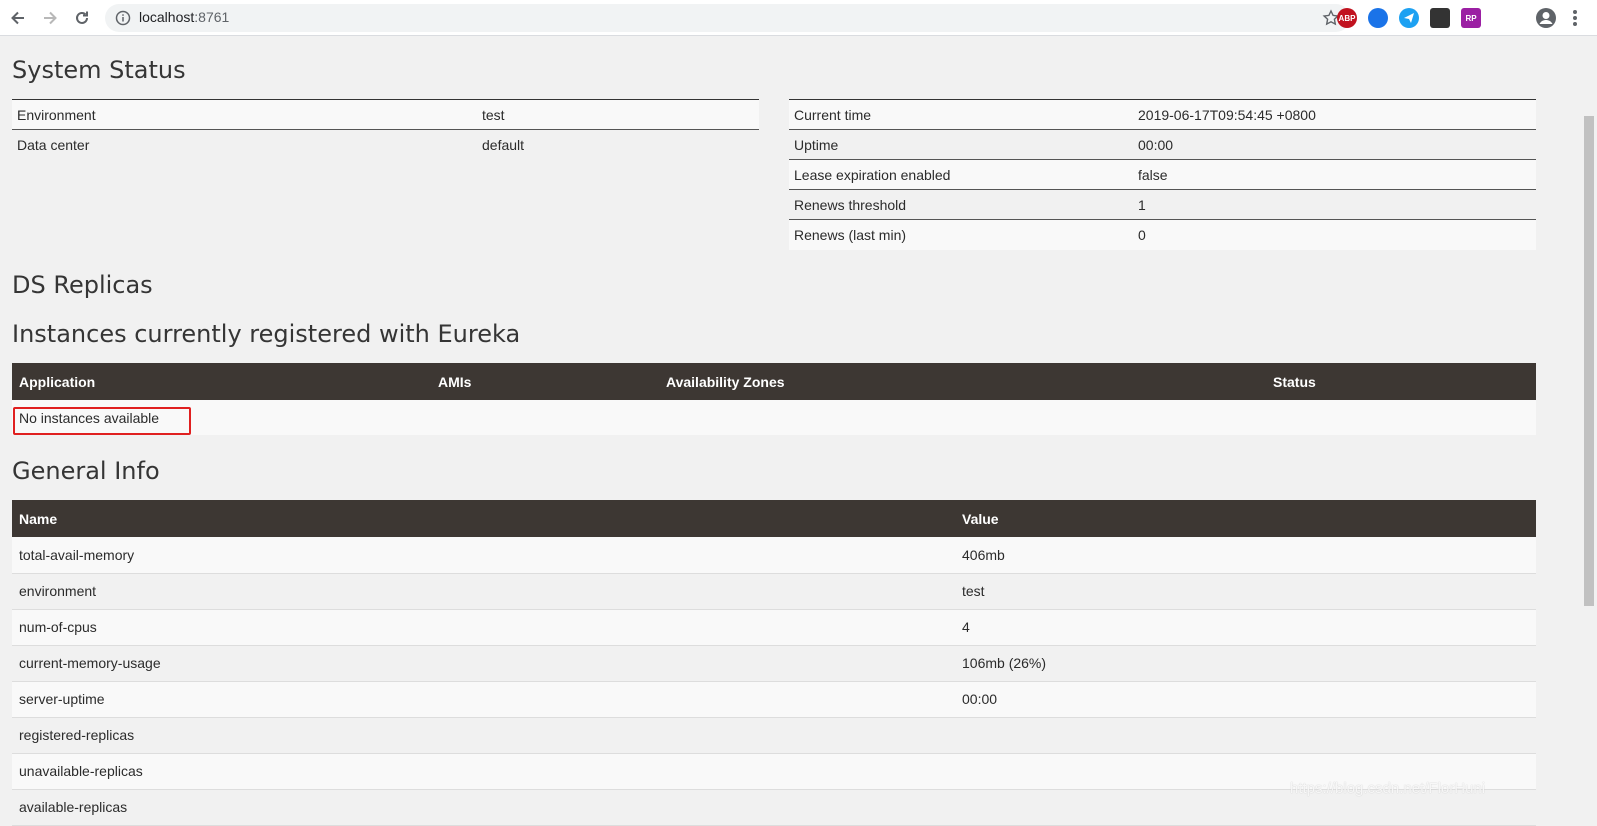 The image size is (1597, 826). I want to click on empty-instances-message: No instances available, so click(774, 417).